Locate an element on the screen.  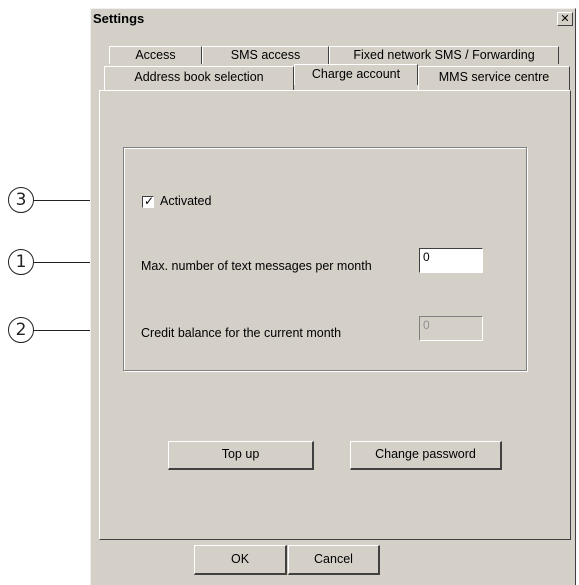
max-messages-label: Max. number of text messages per month is located at coordinates (256, 266).